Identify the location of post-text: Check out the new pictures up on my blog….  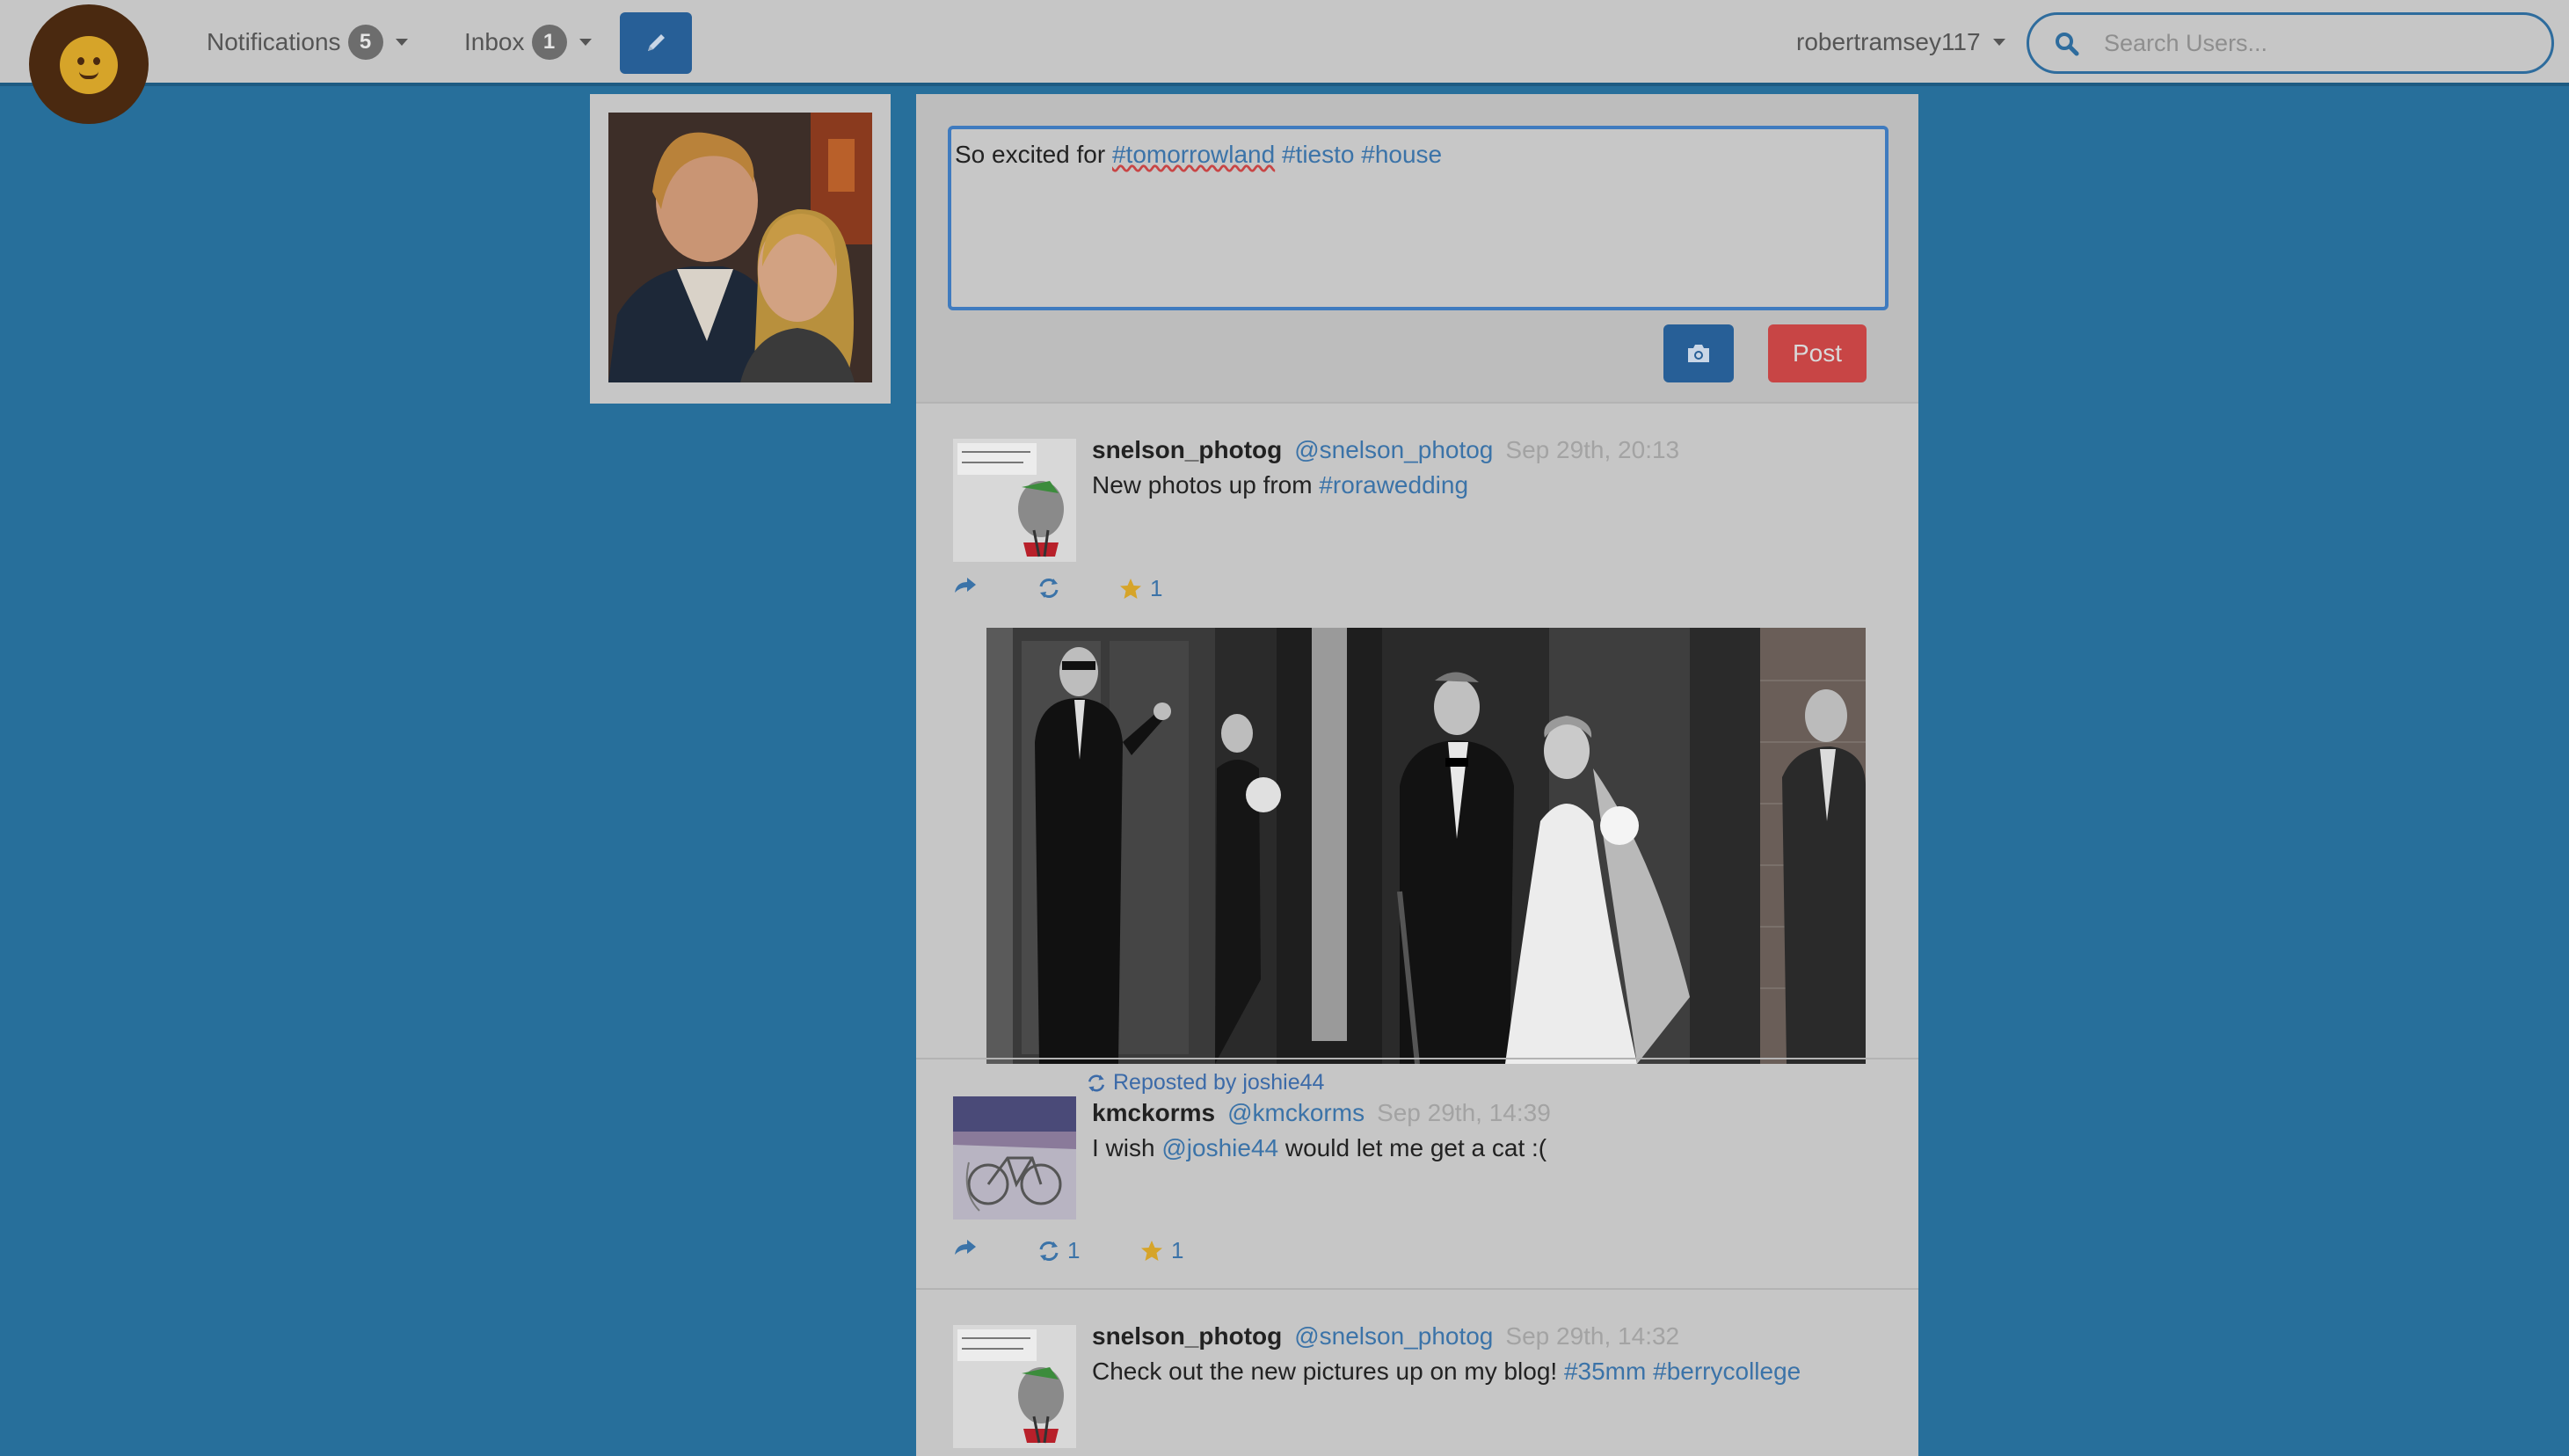
(1446, 1371).